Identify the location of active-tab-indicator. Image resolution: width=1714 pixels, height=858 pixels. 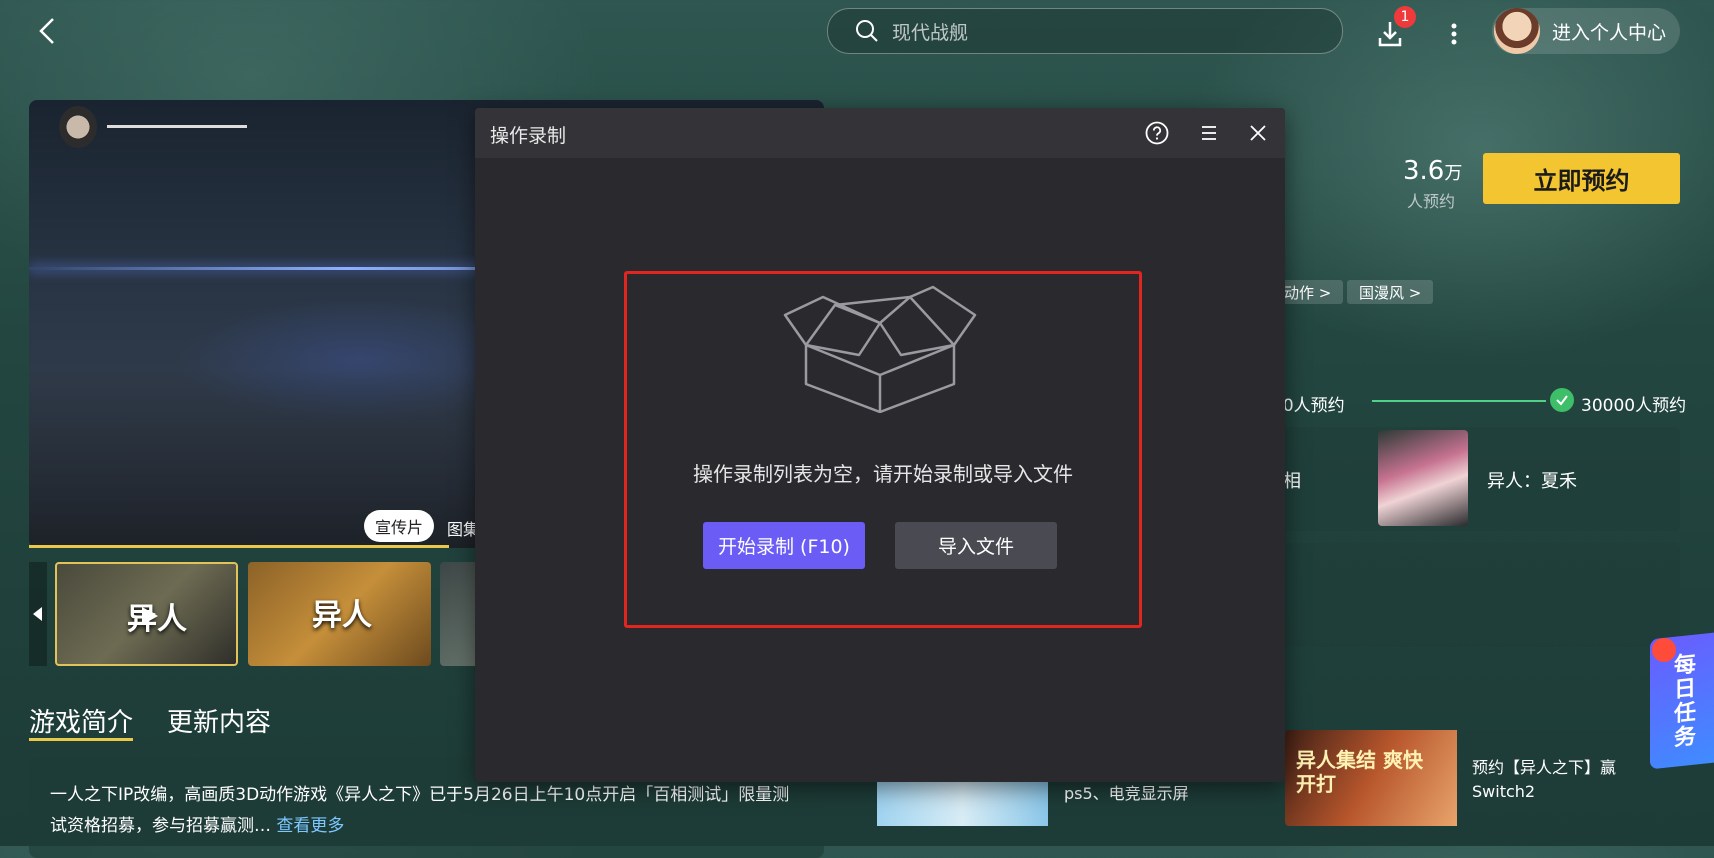
(81, 739).